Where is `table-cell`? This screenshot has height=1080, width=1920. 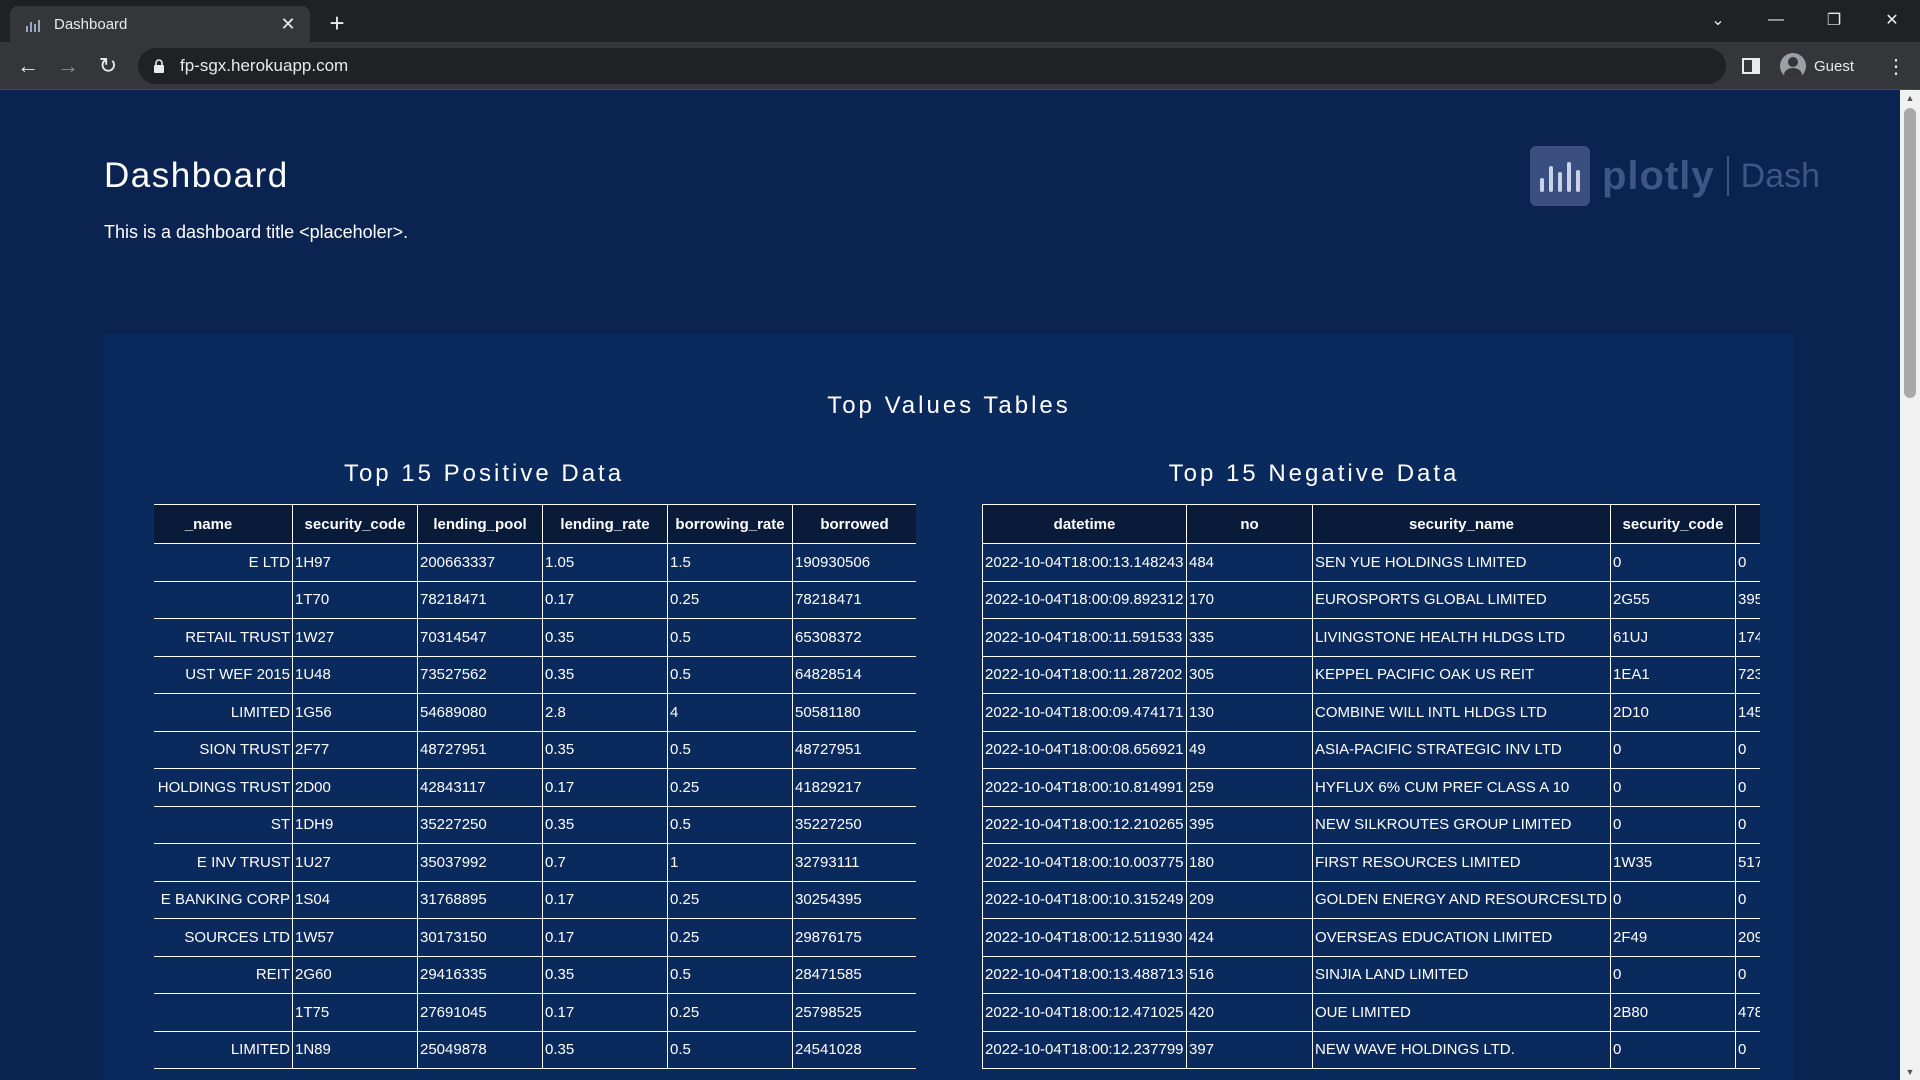 table-cell is located at coordinates (223, 599).